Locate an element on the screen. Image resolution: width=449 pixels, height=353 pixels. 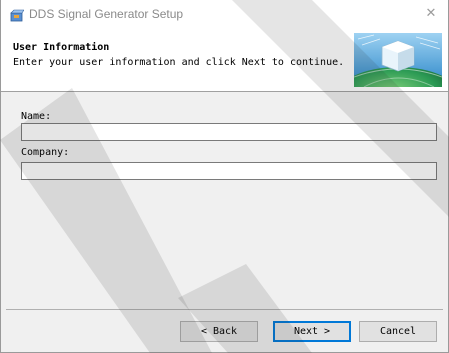
close-icon: ✕ is located at coordinates (431, 13).